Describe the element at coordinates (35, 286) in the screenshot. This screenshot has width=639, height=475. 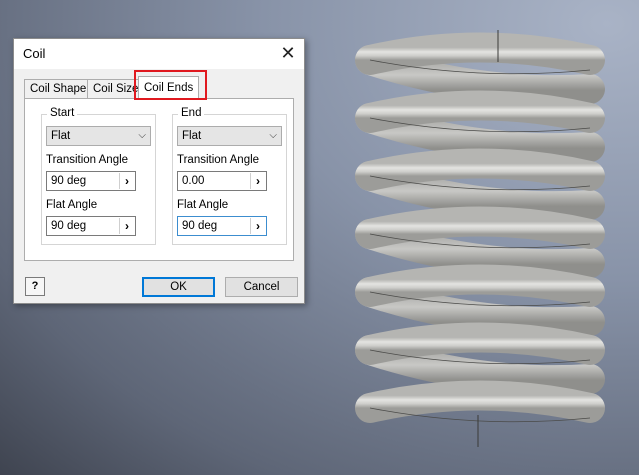
I see `help-icon: ?` at that location.